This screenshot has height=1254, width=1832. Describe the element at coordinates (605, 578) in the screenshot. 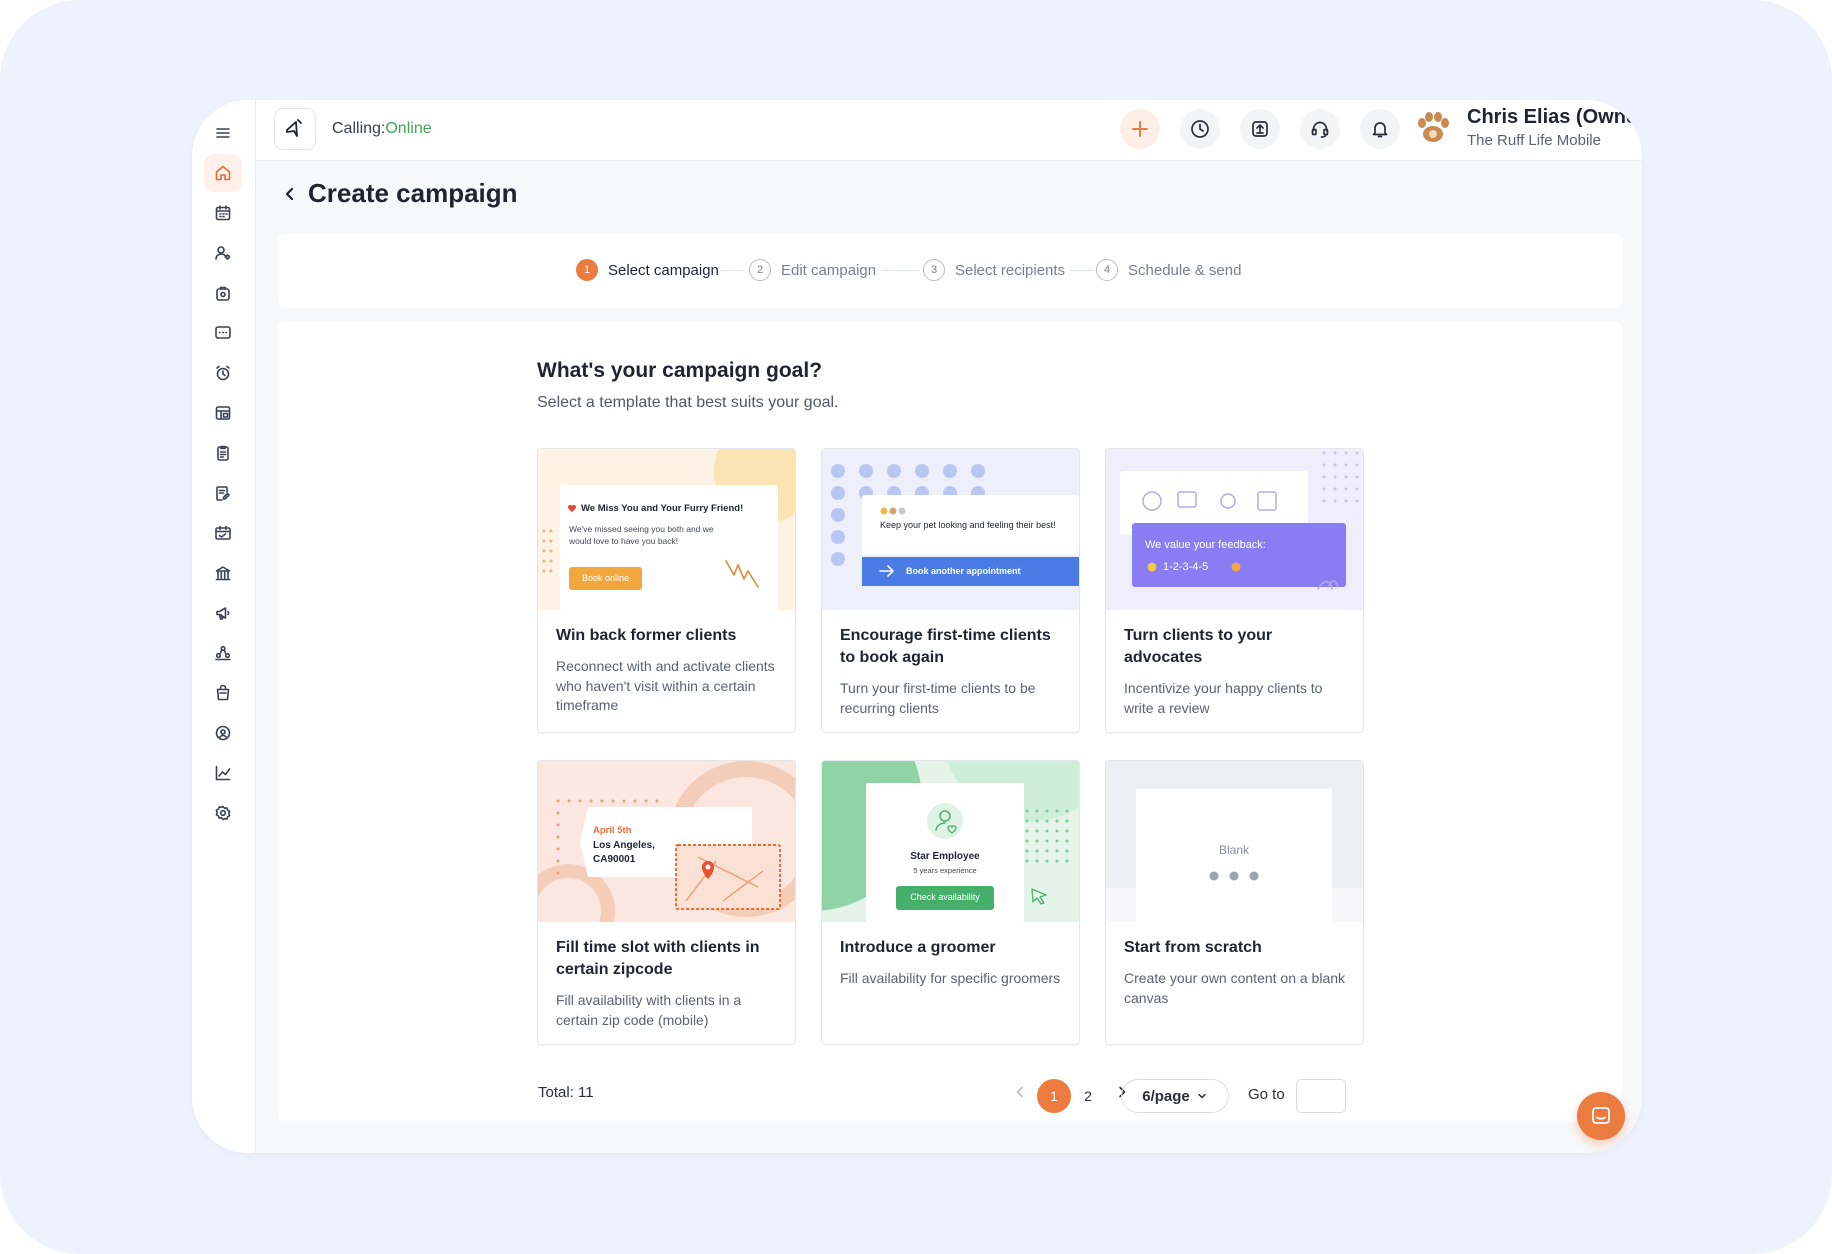

I see `thumbnail-button: Book online` at that location.